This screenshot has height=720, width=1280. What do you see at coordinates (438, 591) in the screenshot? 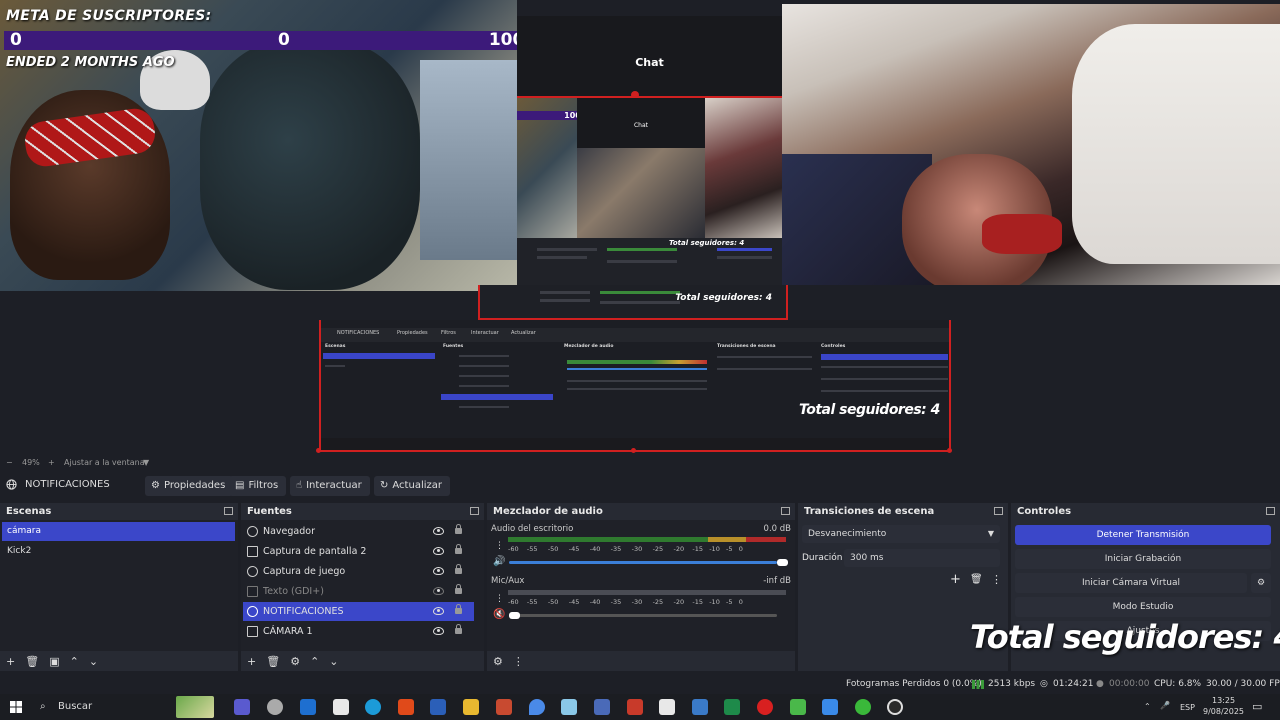
I see `eye-hidden-icon` at bounding box center [438, 591].